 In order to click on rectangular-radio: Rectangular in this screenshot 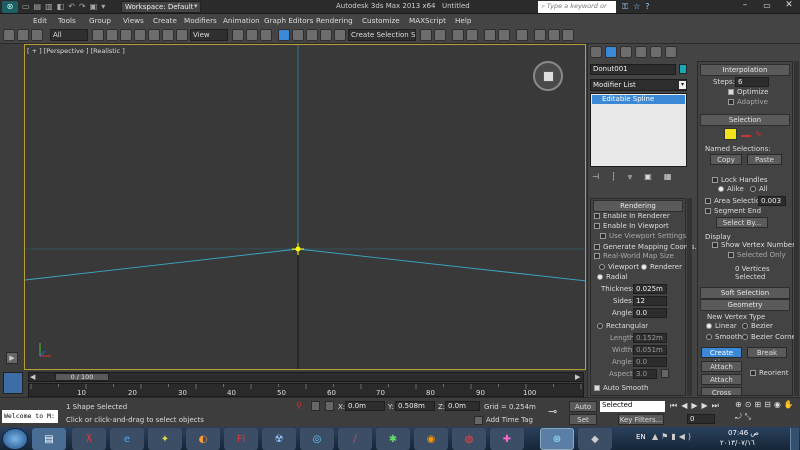, I will do `click(641, 326)`.